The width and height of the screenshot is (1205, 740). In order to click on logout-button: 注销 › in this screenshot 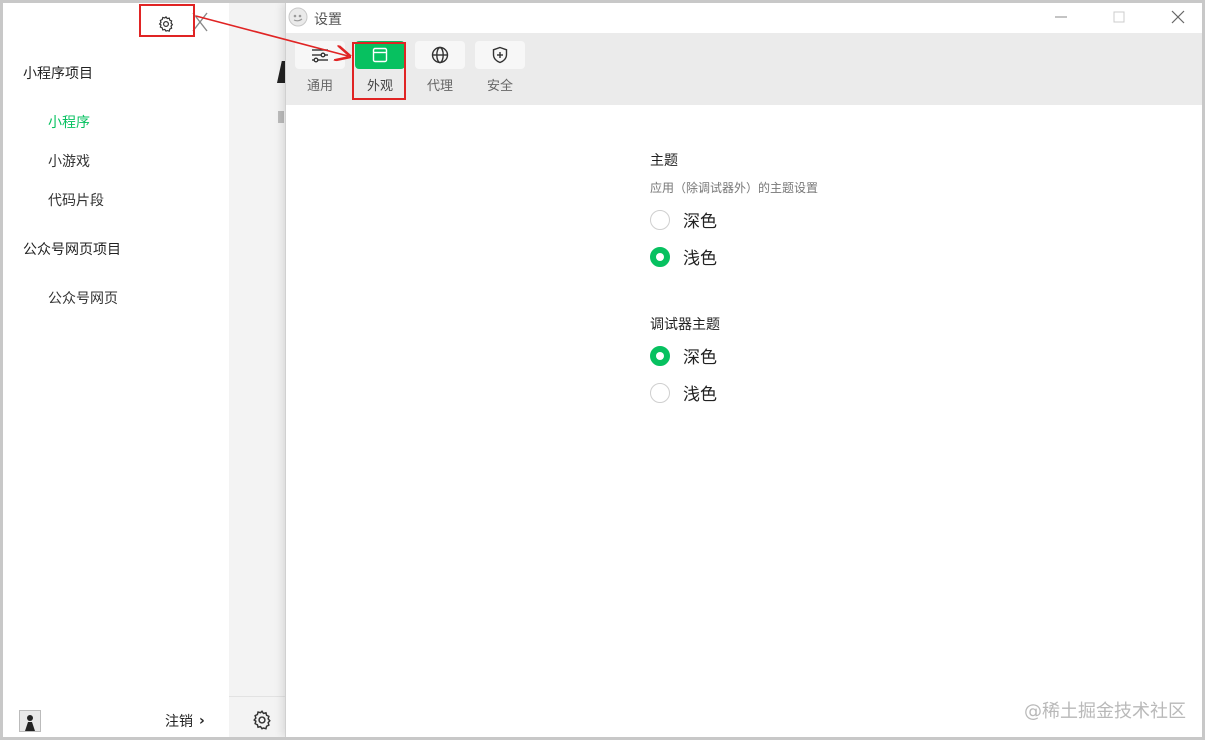, I will do `click(185, 721)`.